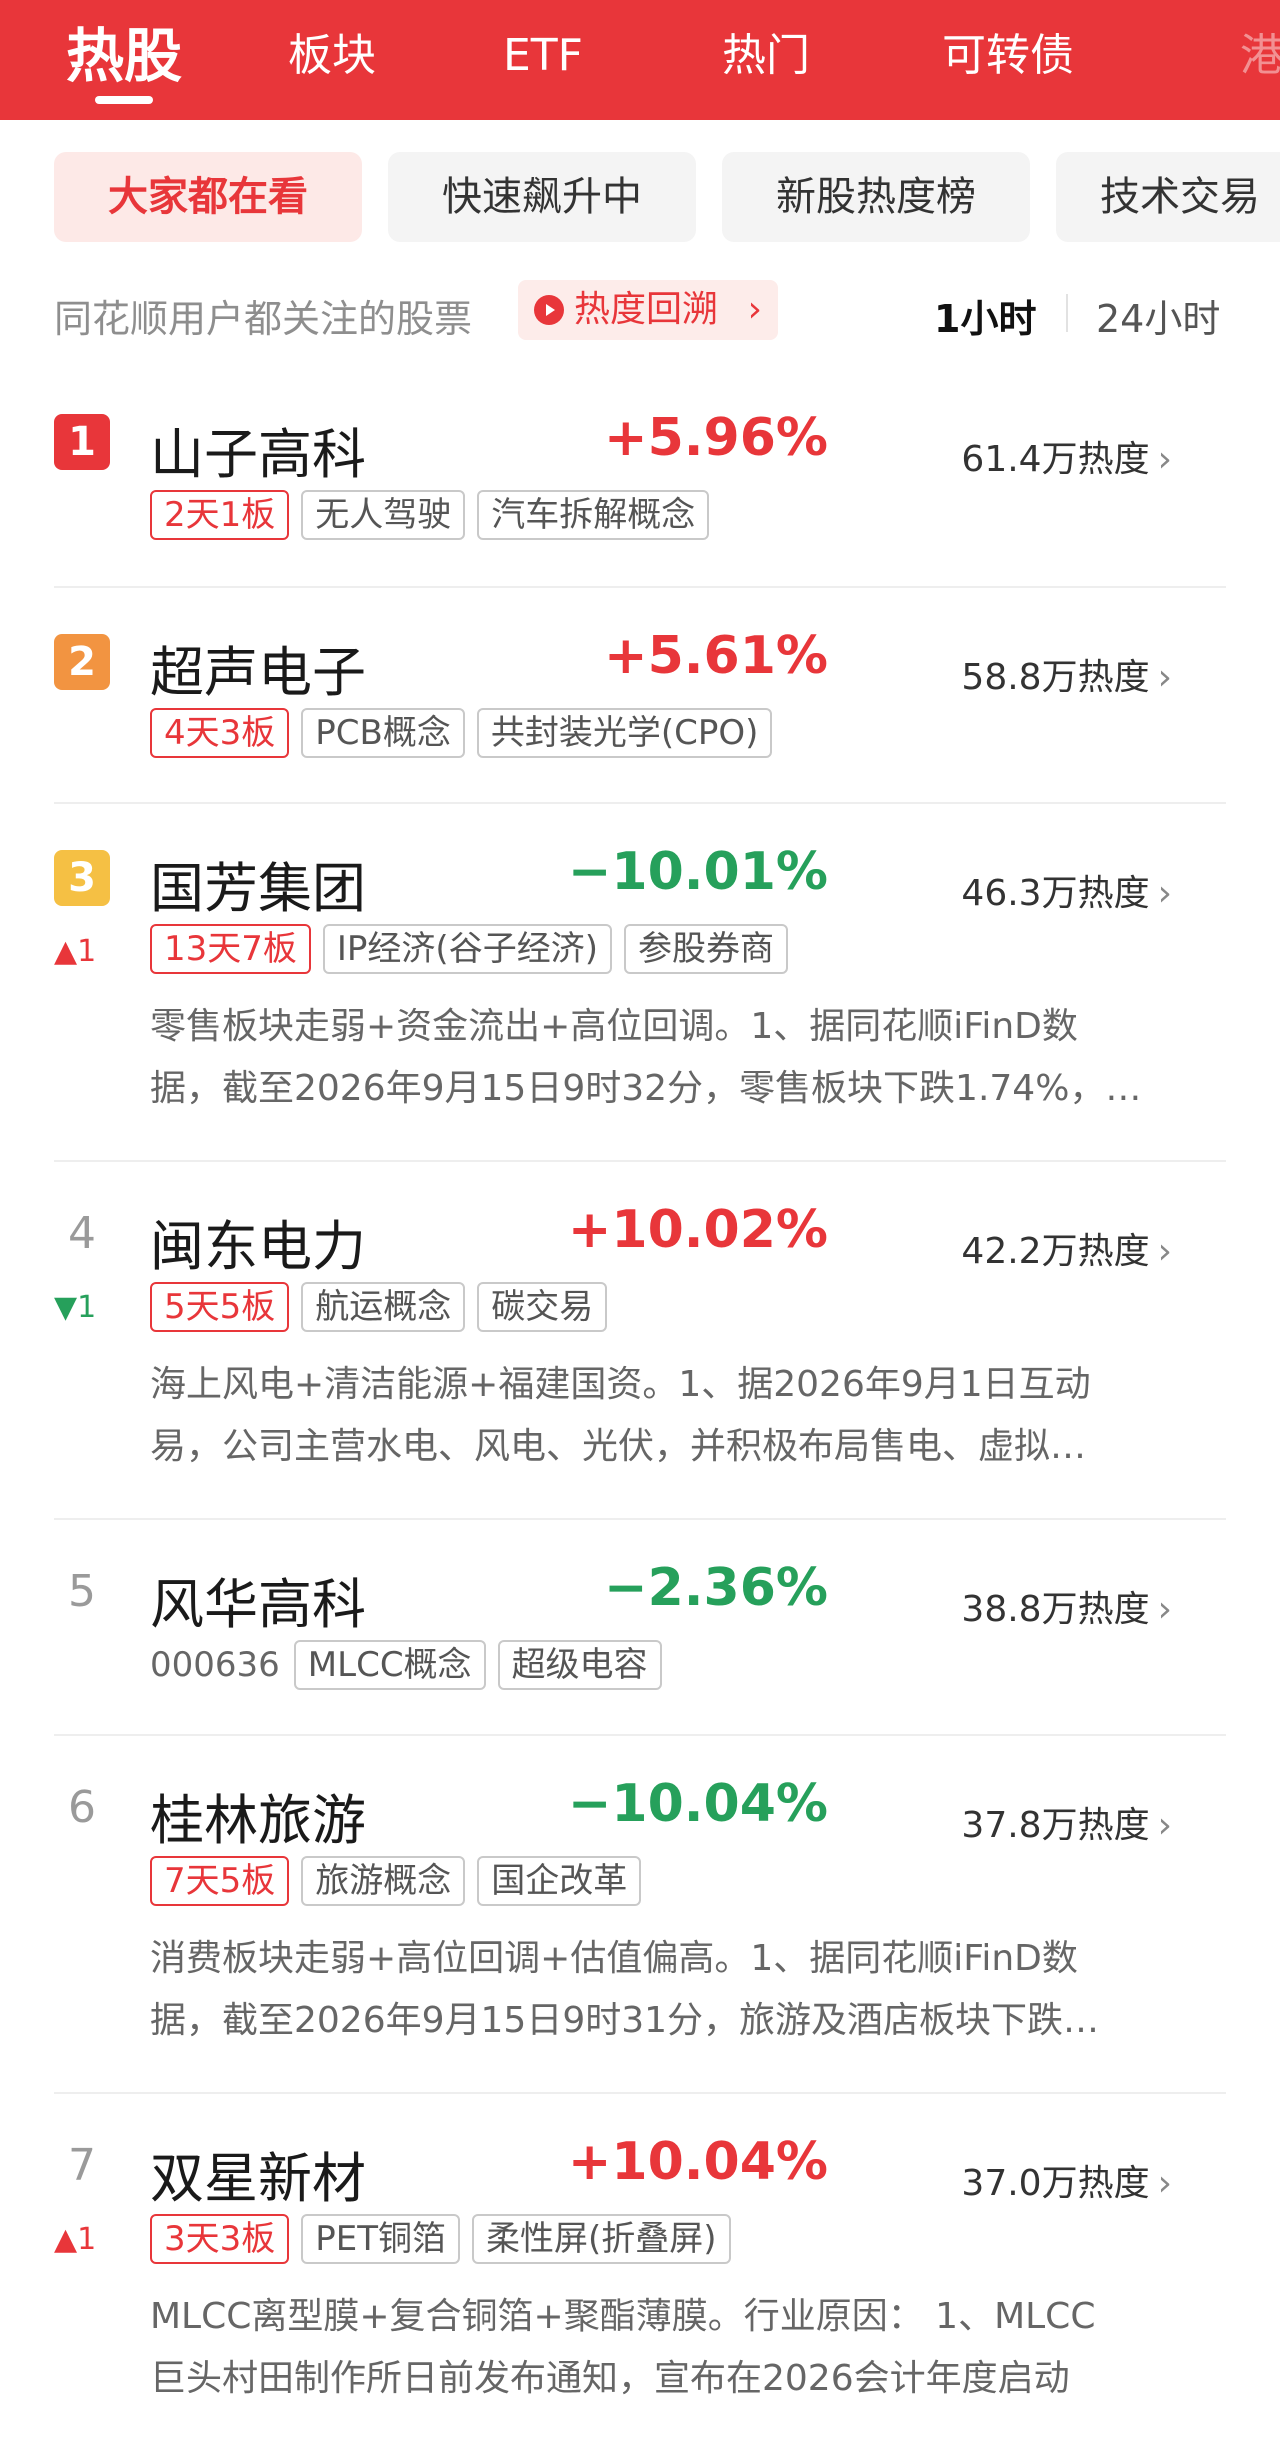 The height and width of the screenshot is (2443, 1280). What do you see at coordinates (467, 733) in the screenshot?
I see `tag-list: 4天3板 PCB概念 共封装光学(CPO)` at bounding box center [467, 733].